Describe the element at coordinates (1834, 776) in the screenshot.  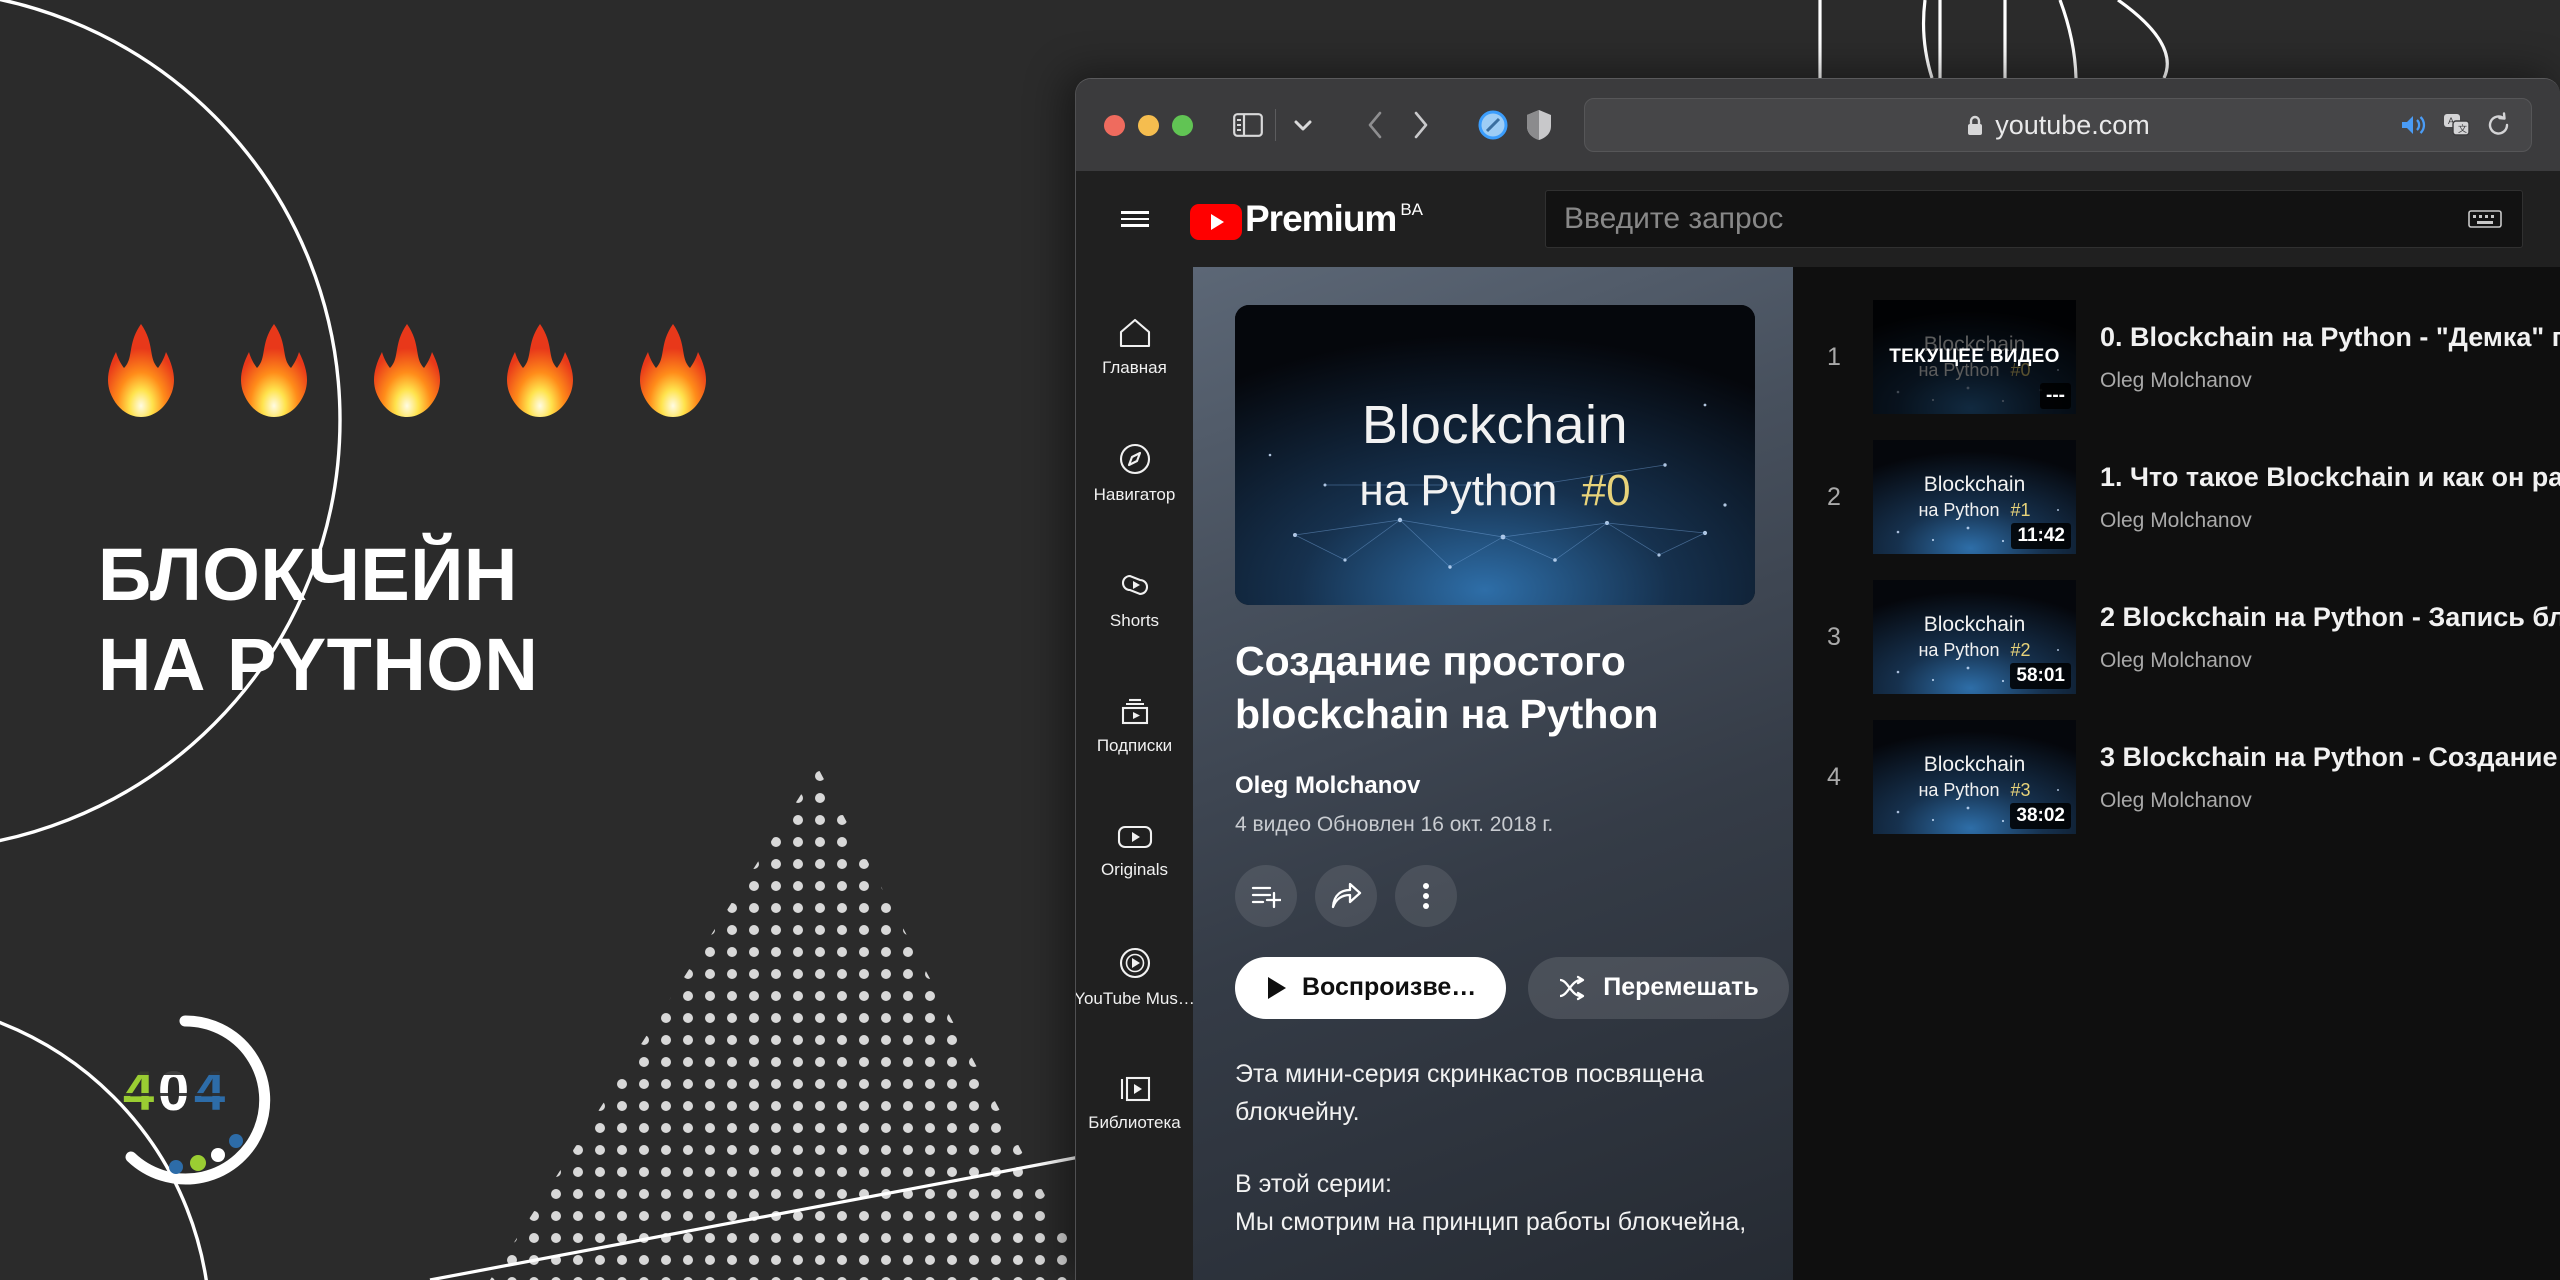
I see `video-index: 4` at that location.